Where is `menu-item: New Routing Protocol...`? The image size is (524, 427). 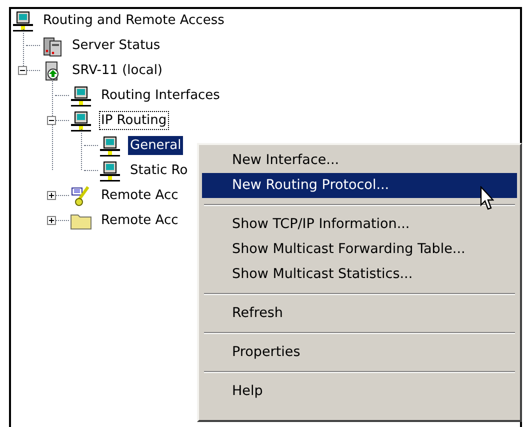
menu-item: New Routing Protocol... is located at coordinates (359, 185).